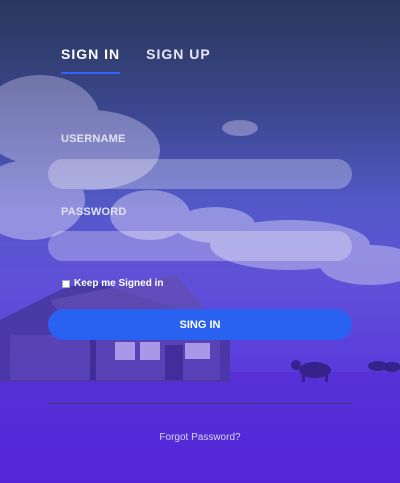  Describe the element at coordinates (200, 246) in the screenshot. I see `password-input` at that location.